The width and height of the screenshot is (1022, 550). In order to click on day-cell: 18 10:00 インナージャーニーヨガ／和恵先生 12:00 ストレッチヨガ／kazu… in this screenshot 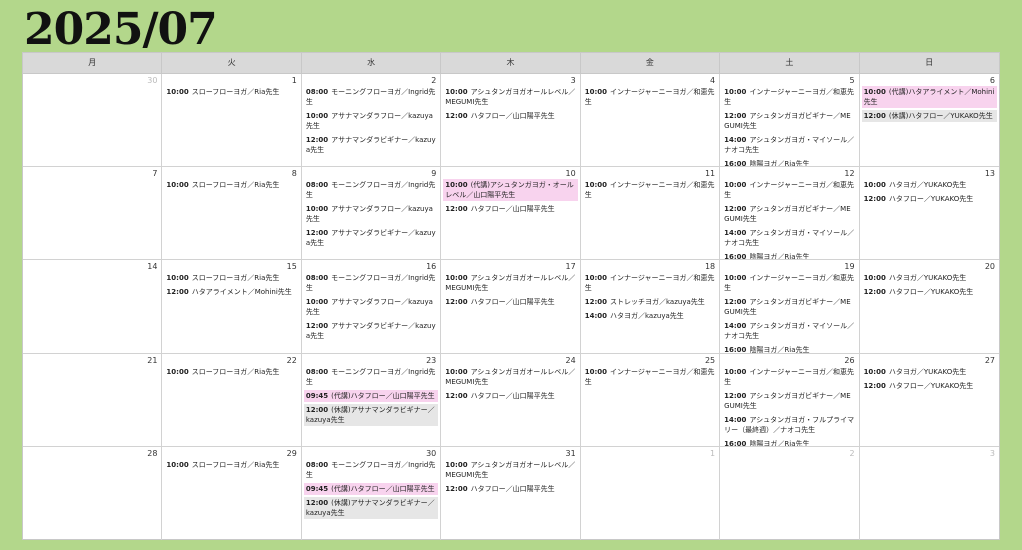, I will do `click(650, 307)`.